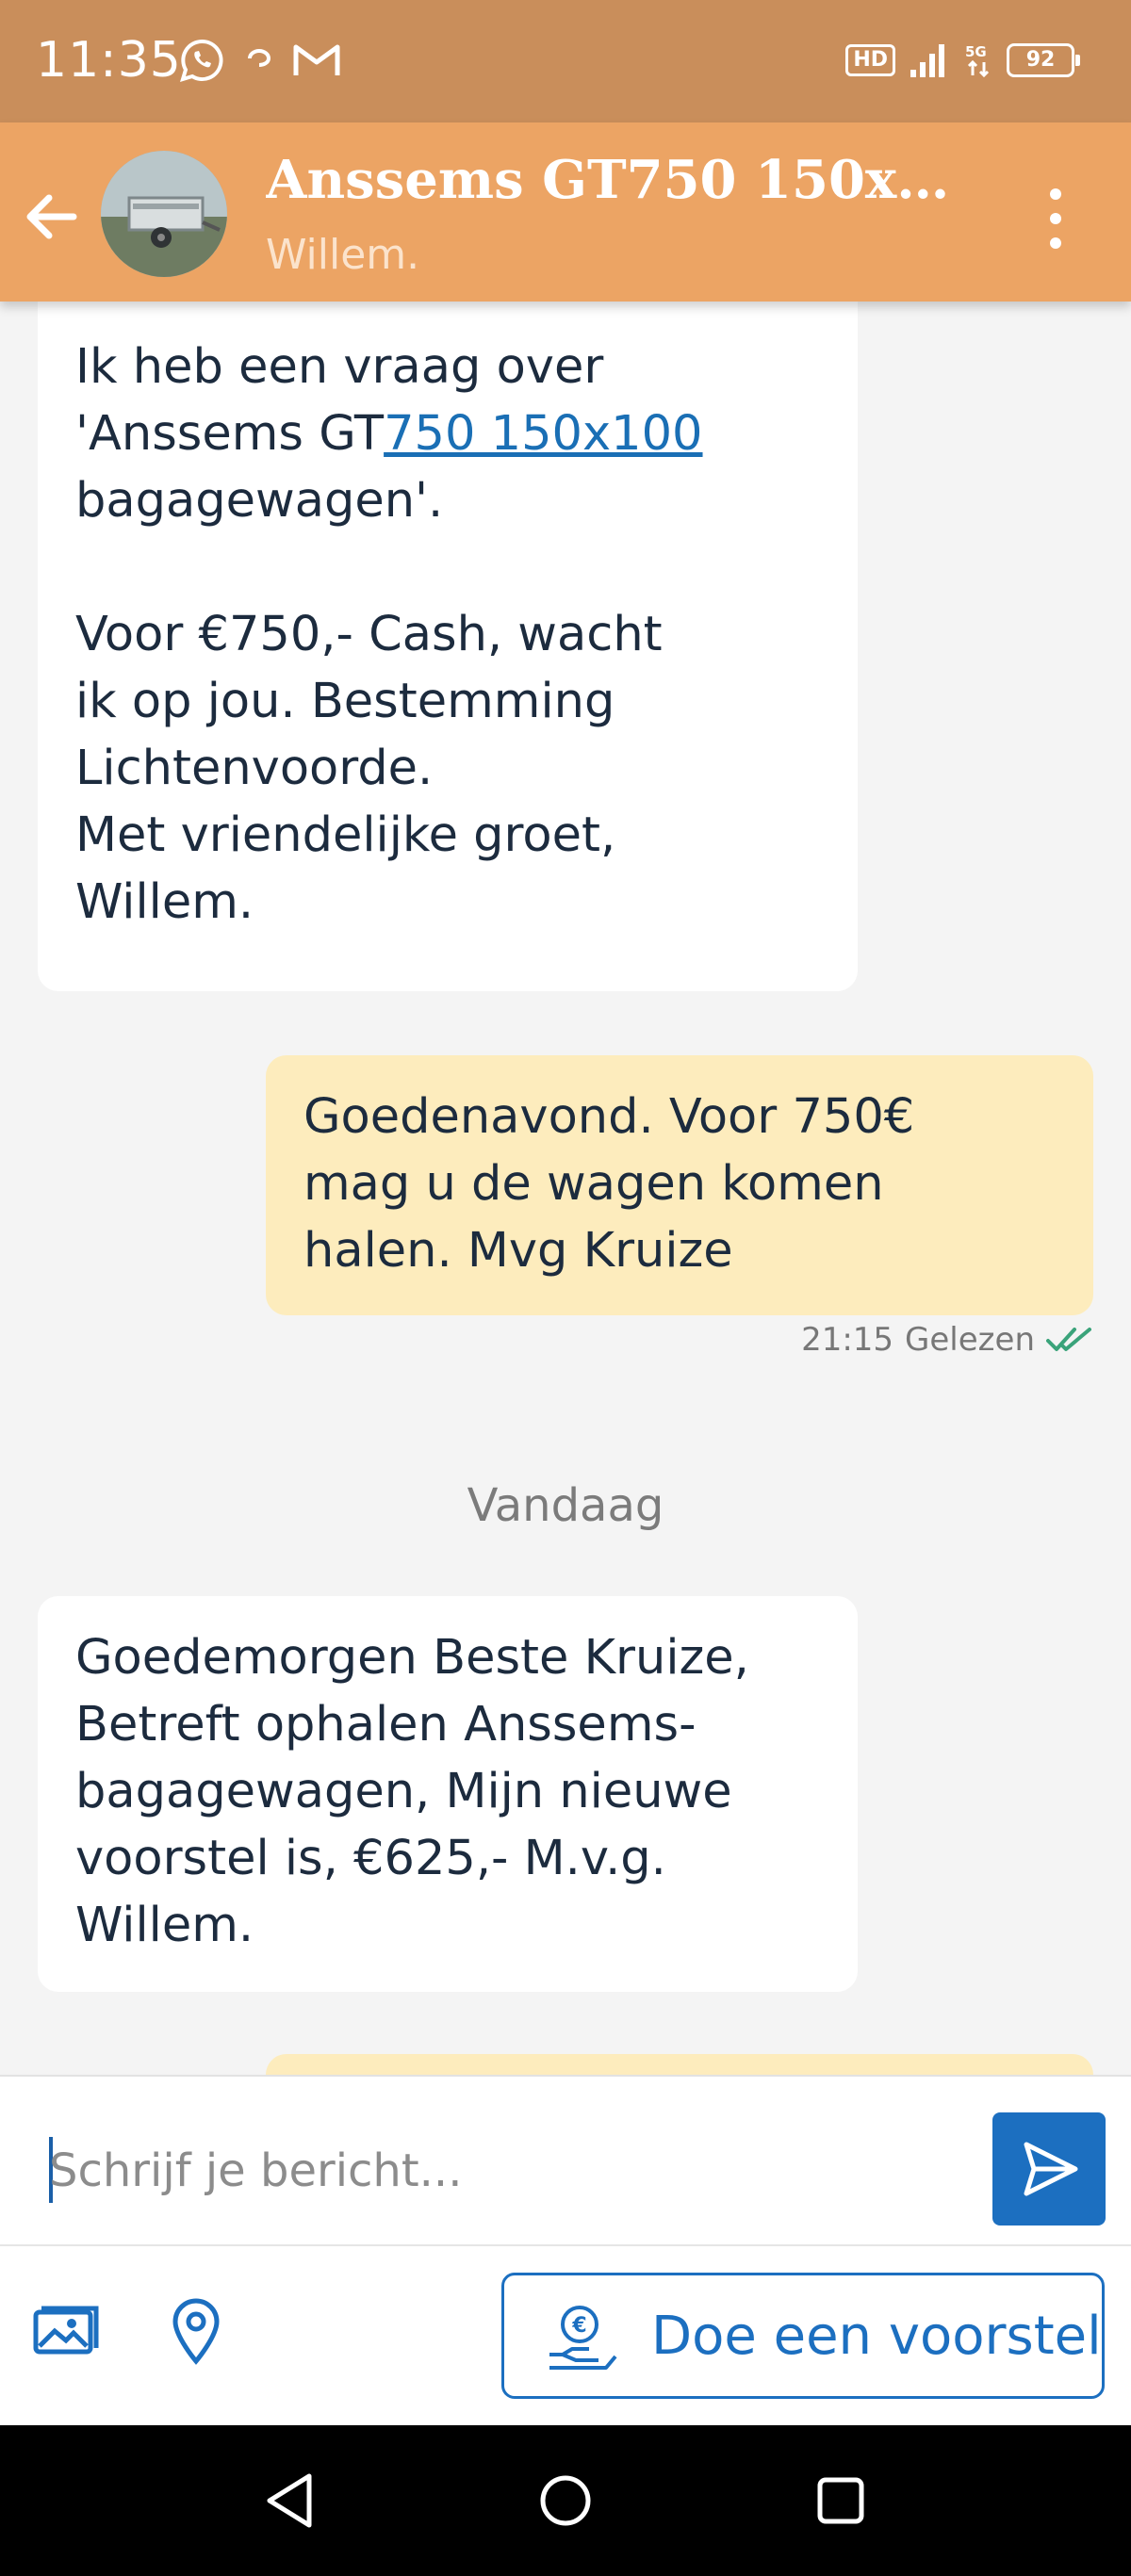 The height and width of the screenshot is (2576, 1131). What do you see at coordinates (345, 835) in the screenshot?
I see `message-line: Met vriendelijke groet,` at bounding box center [345, 835].